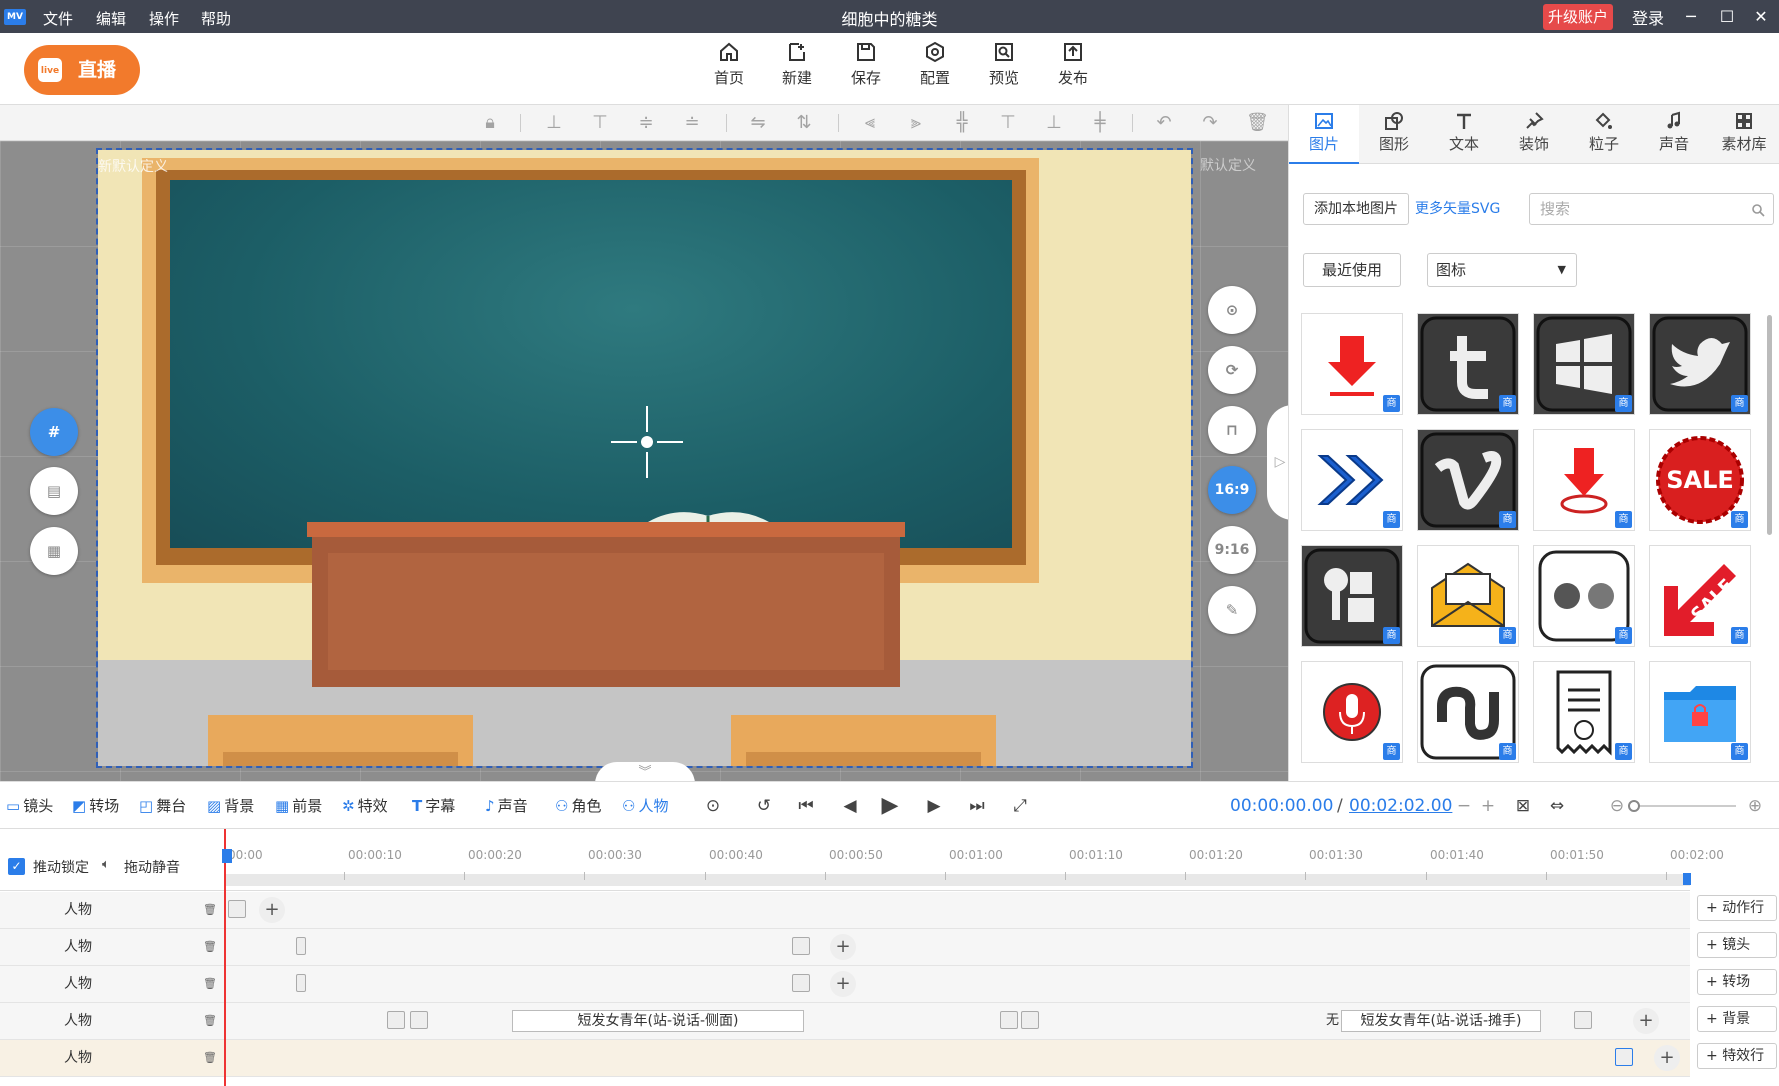 The image size is (1779, 1086). What do you see at coordinates (54, 491) in the screenshot?
I see `layers-icon: ▤` at bounding box center [54, 491].